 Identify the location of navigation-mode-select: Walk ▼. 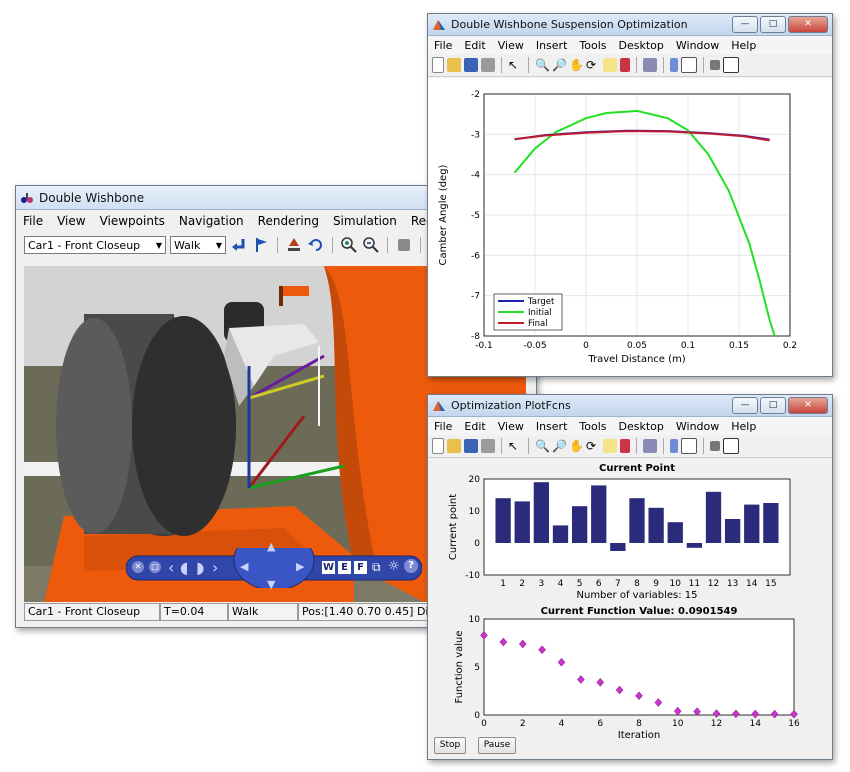
(198, 245).